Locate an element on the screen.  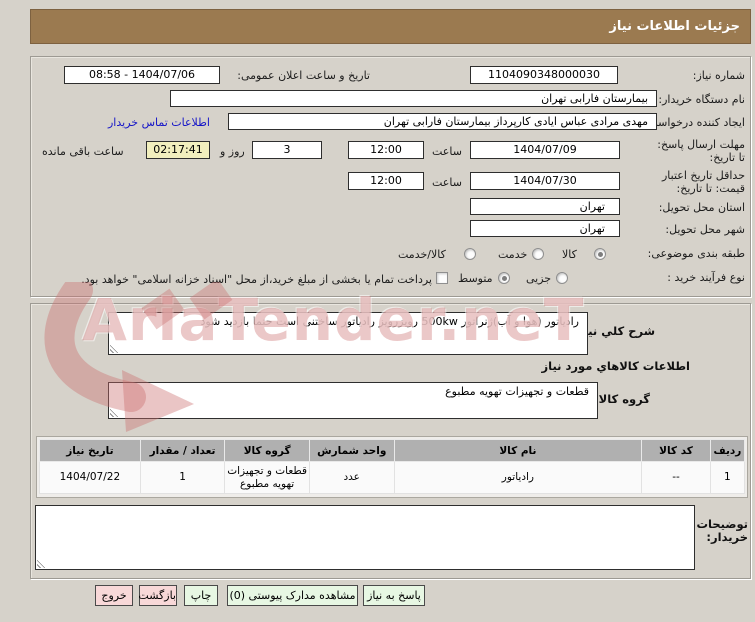
goods-section-header: اطلاعات کالاهاي مورد نیاز is located at coordinates (615, 366).